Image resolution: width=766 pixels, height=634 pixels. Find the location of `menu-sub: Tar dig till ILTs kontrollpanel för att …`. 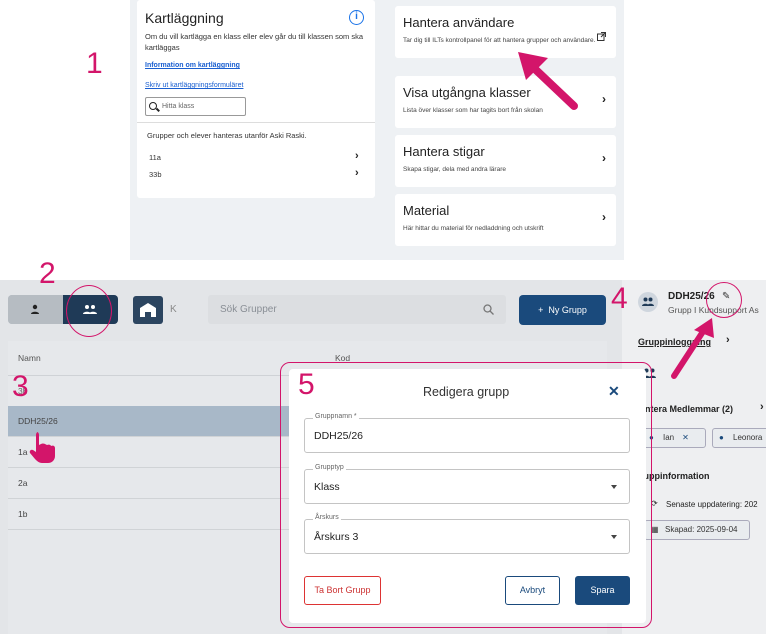

menu-sub: Tar dig till ILTs kontrollpanel för att … is located at coordinates (499, 40).